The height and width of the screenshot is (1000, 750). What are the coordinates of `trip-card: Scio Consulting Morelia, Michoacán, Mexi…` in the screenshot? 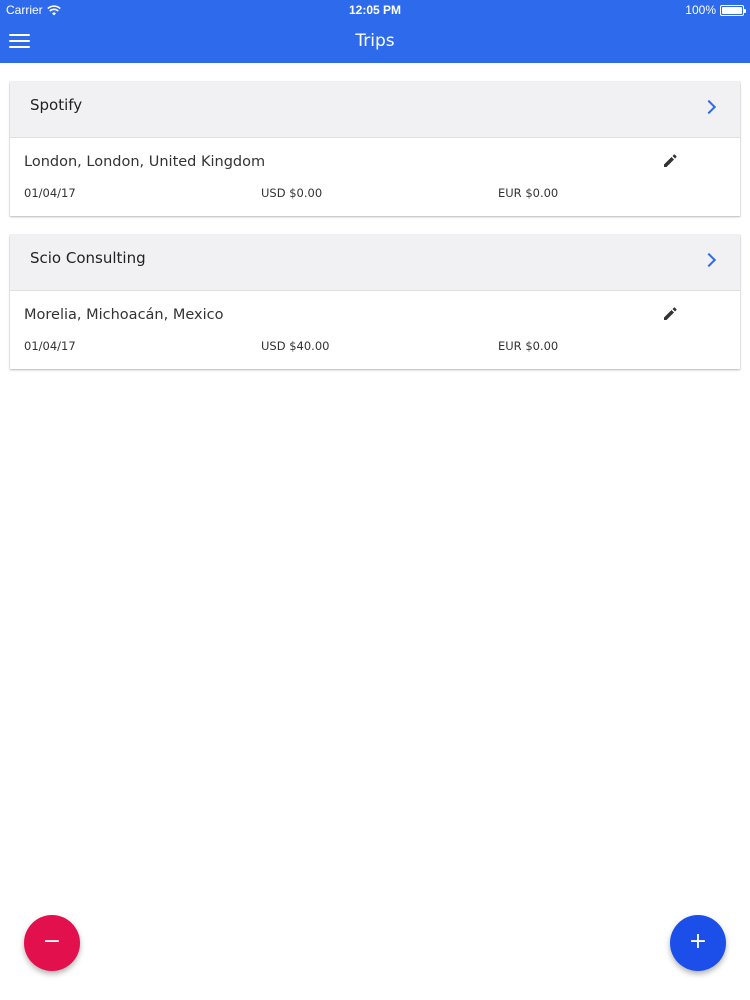 It's located at (375, 302).